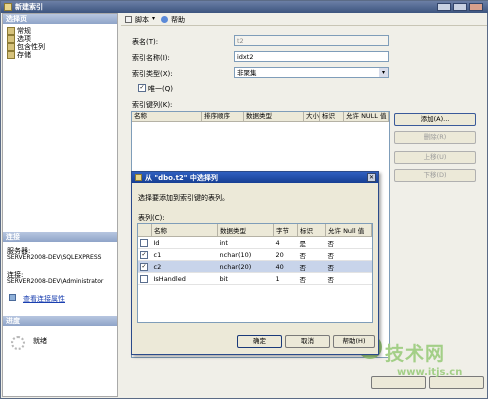  What do you see at coordinates (55, 281) in the screenshot?
I see `connection-value: SERVER2008-DEV\Administrator` at bounding box center [55, 281].